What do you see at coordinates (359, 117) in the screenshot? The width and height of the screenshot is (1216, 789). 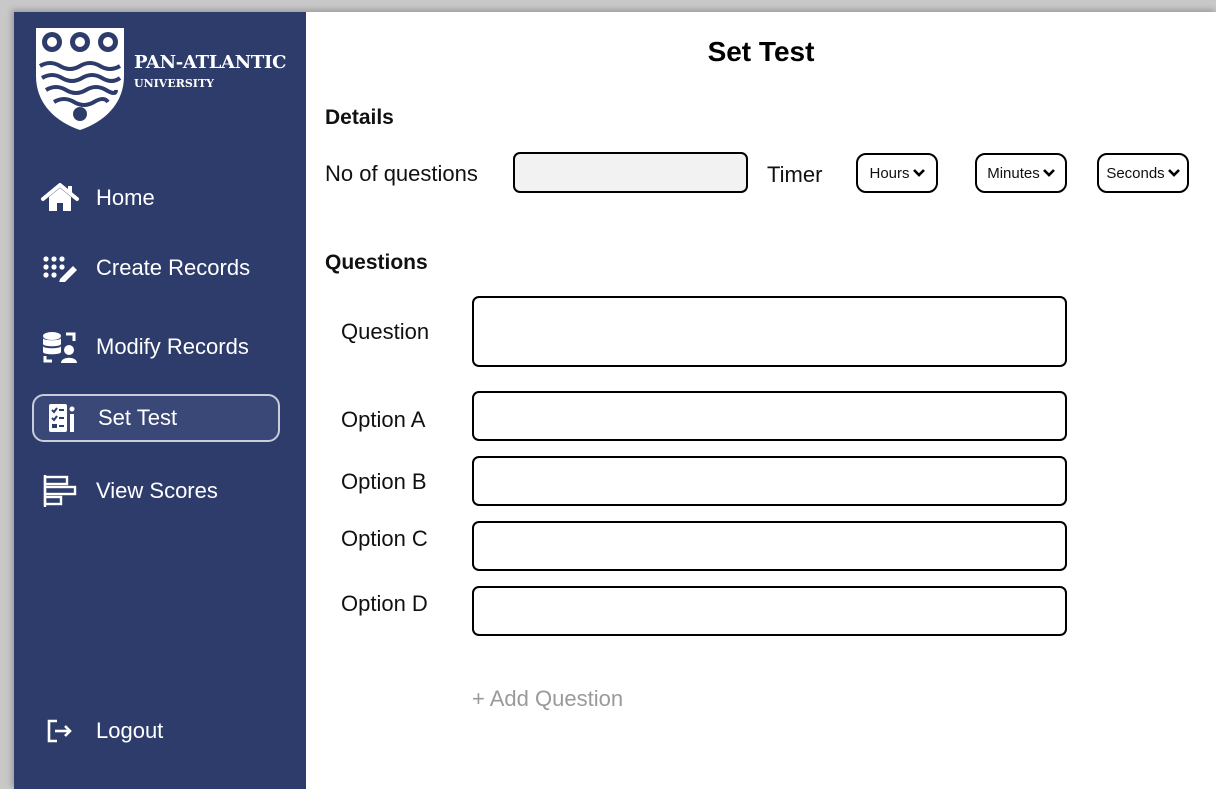 I see `details-heading: Details` at bounding box center [359, 117].